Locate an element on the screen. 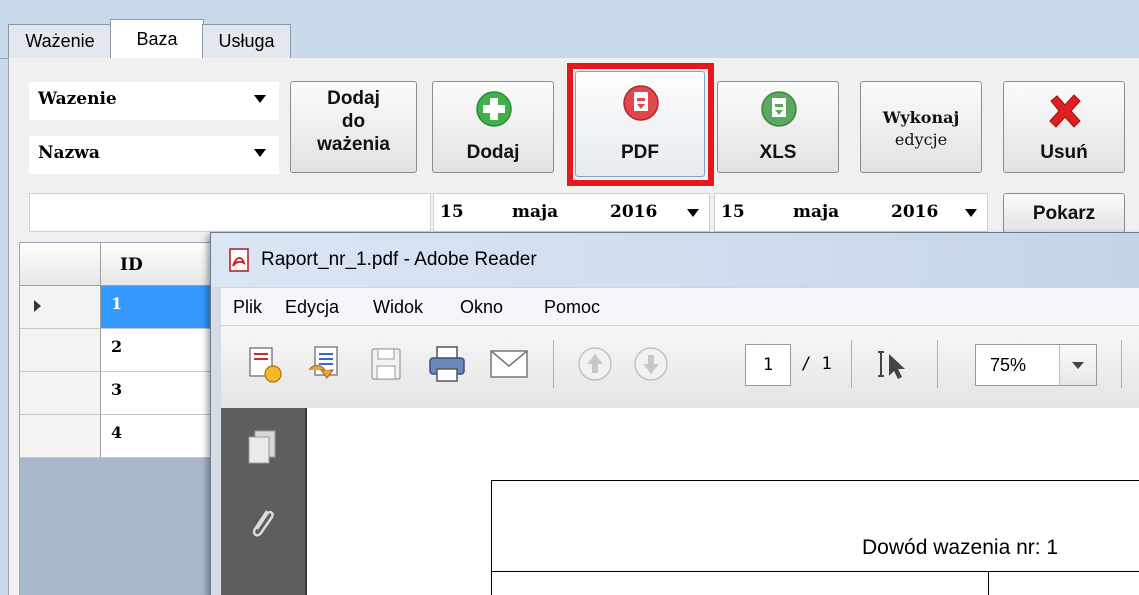 The image size is (1139, 595). menu-widok: Widok is located at coordinates (398, 307).